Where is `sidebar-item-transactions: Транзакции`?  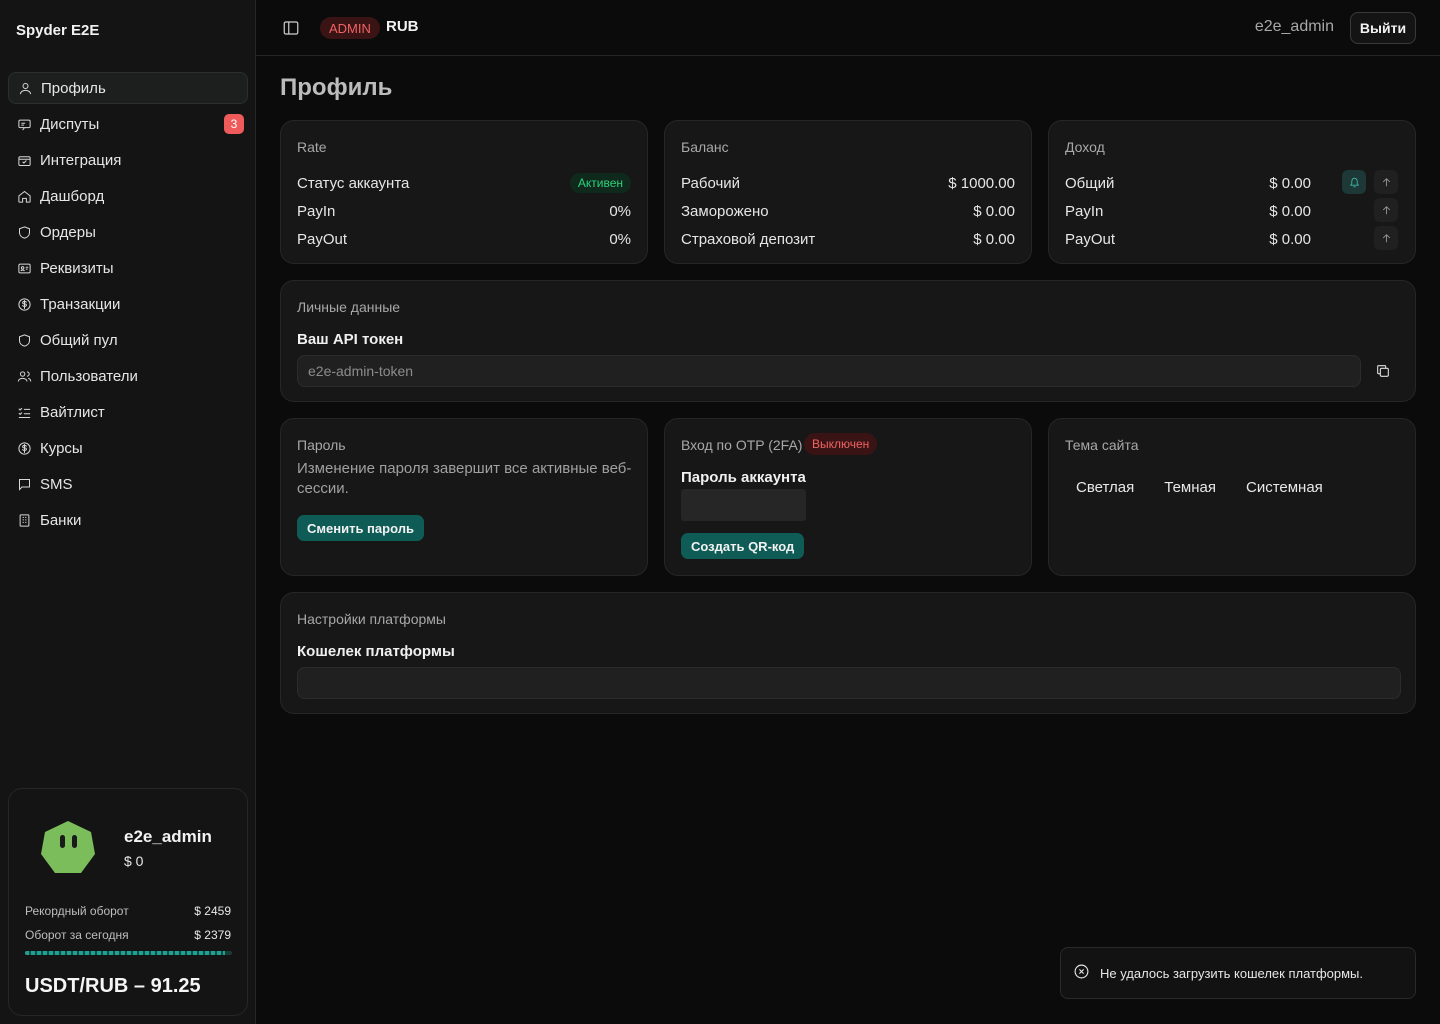
sidebar-item-transactions: Транзакции is located at coordinates (128, 304).